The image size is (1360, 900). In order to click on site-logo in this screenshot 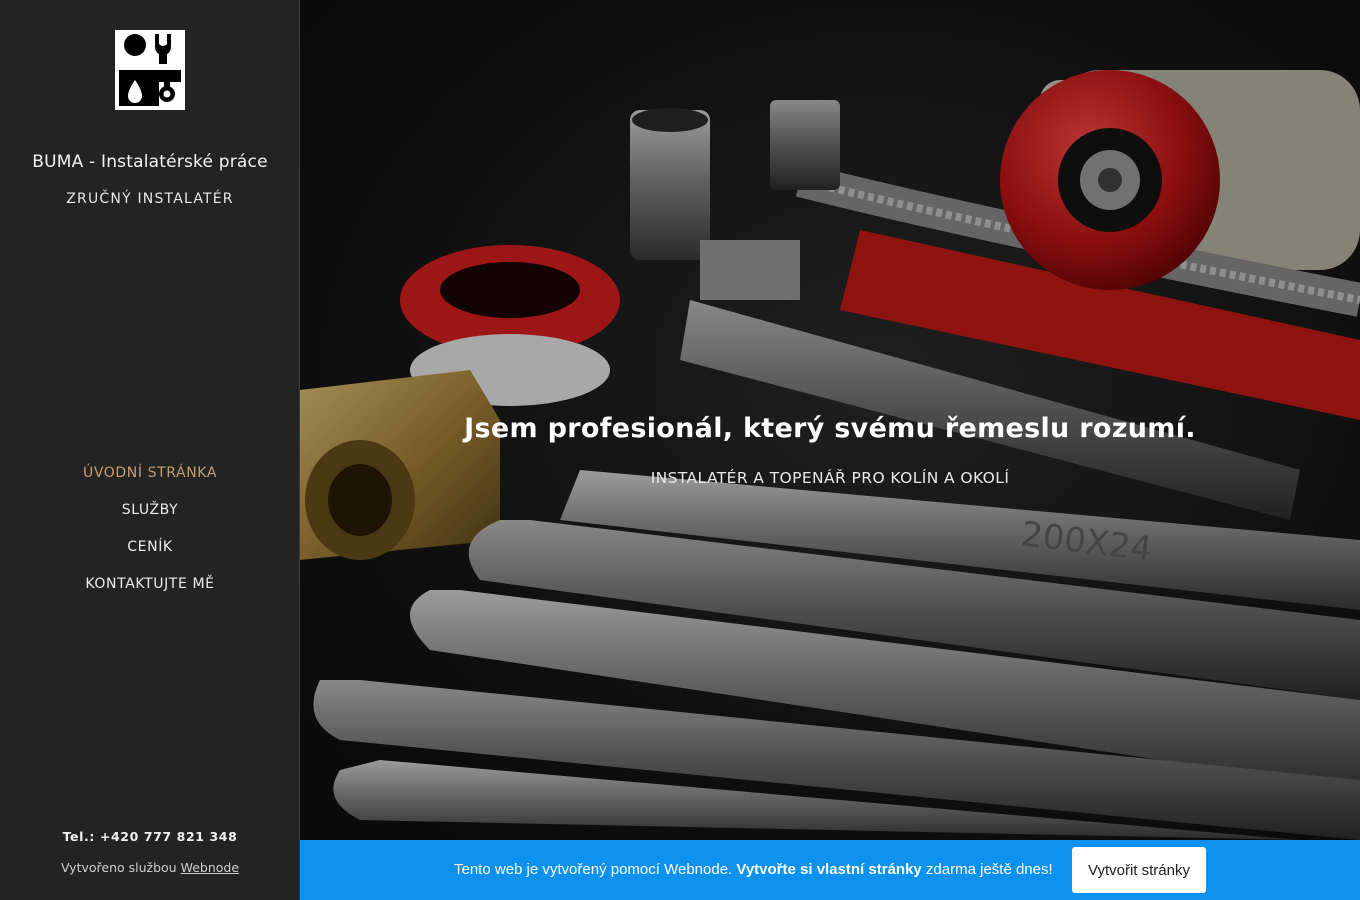, I will do `click(150, 70)`.